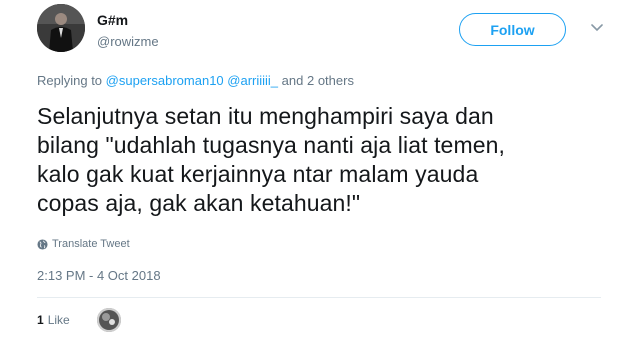  What do you see at coordinates (91, 244) in the screenshot?
I see `translate-label: Translate Tweet` at bounding box center [91, 244].